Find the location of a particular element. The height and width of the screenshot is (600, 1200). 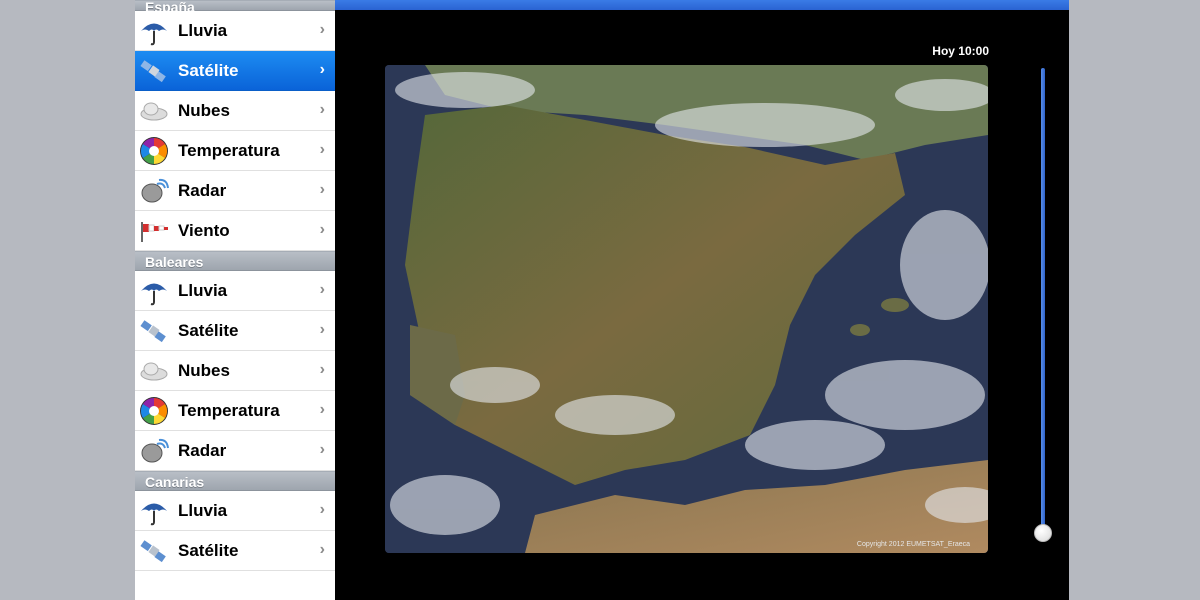

section-header-espana: España is located at coordinates (235, 7).